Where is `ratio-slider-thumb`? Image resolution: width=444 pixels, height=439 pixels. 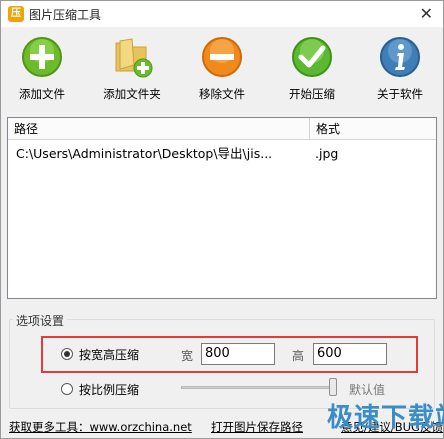
ratio-slider-thumb is located at coordinates (333, 387).